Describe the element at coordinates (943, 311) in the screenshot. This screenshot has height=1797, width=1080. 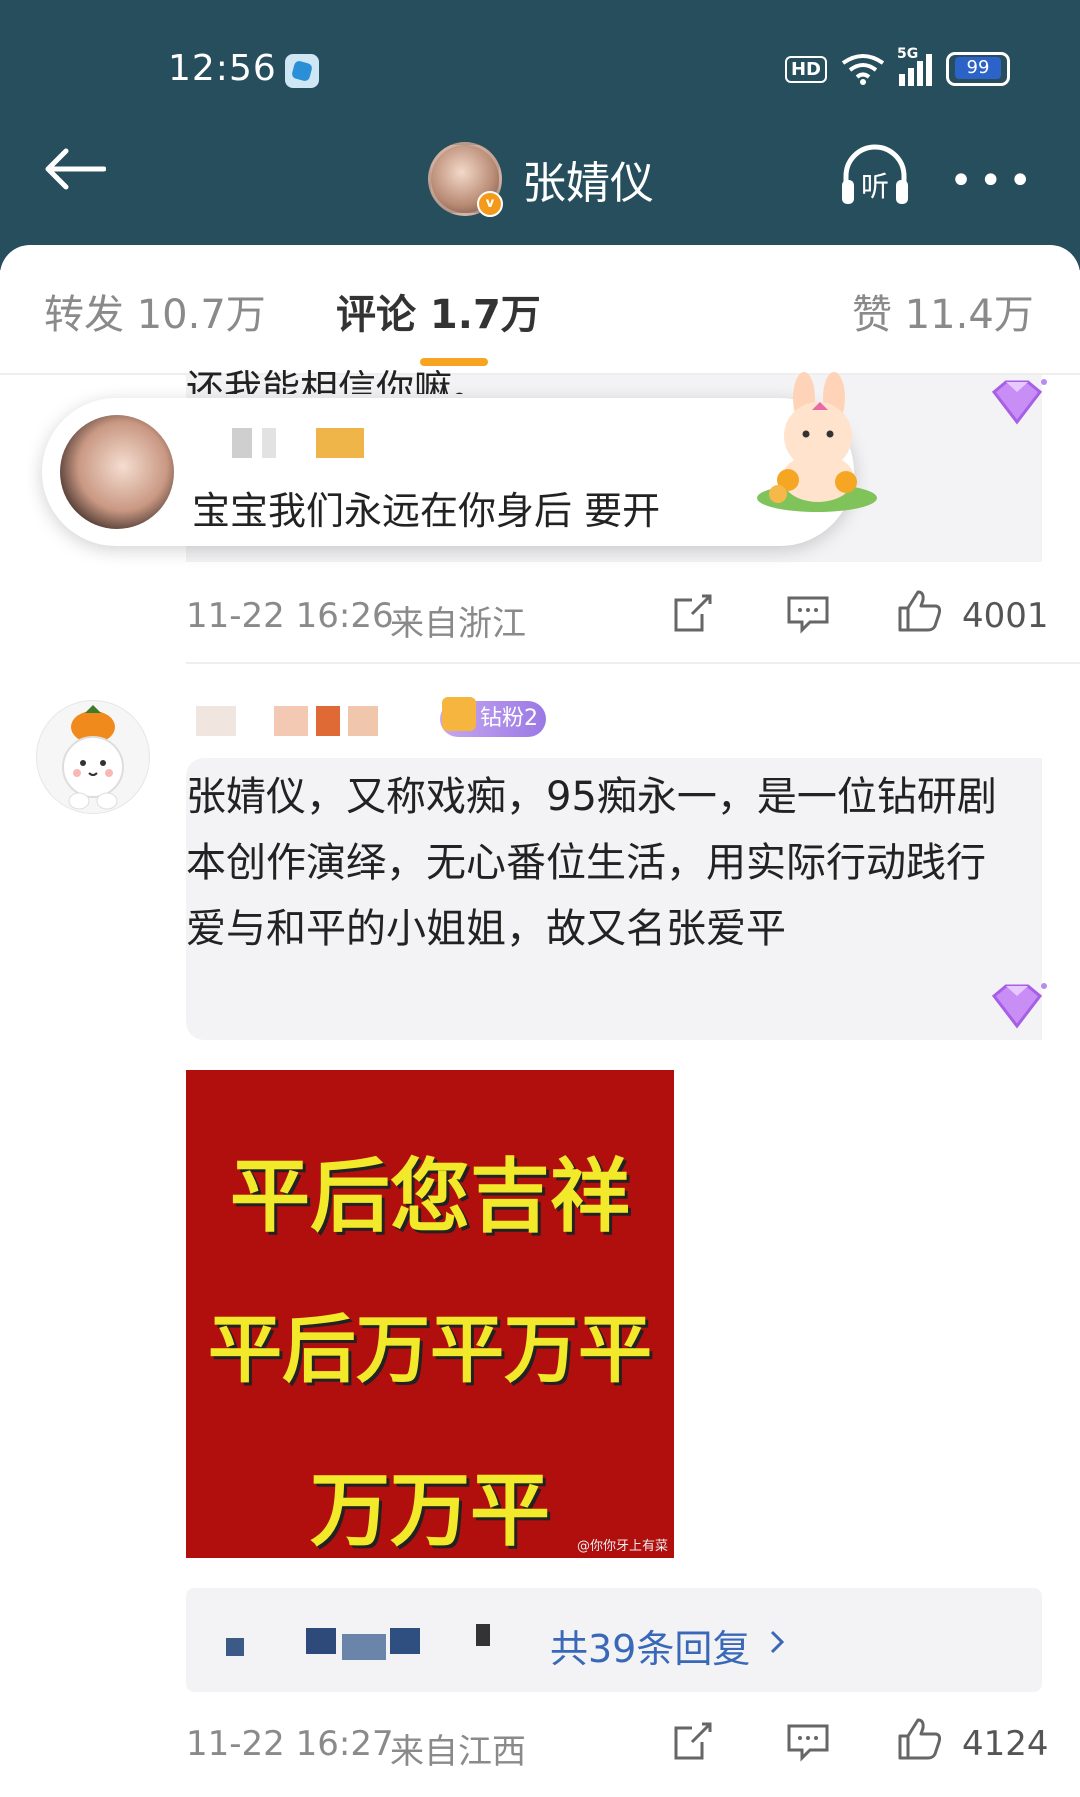
I see `tab-likes: 赞 11.4万` at that location.